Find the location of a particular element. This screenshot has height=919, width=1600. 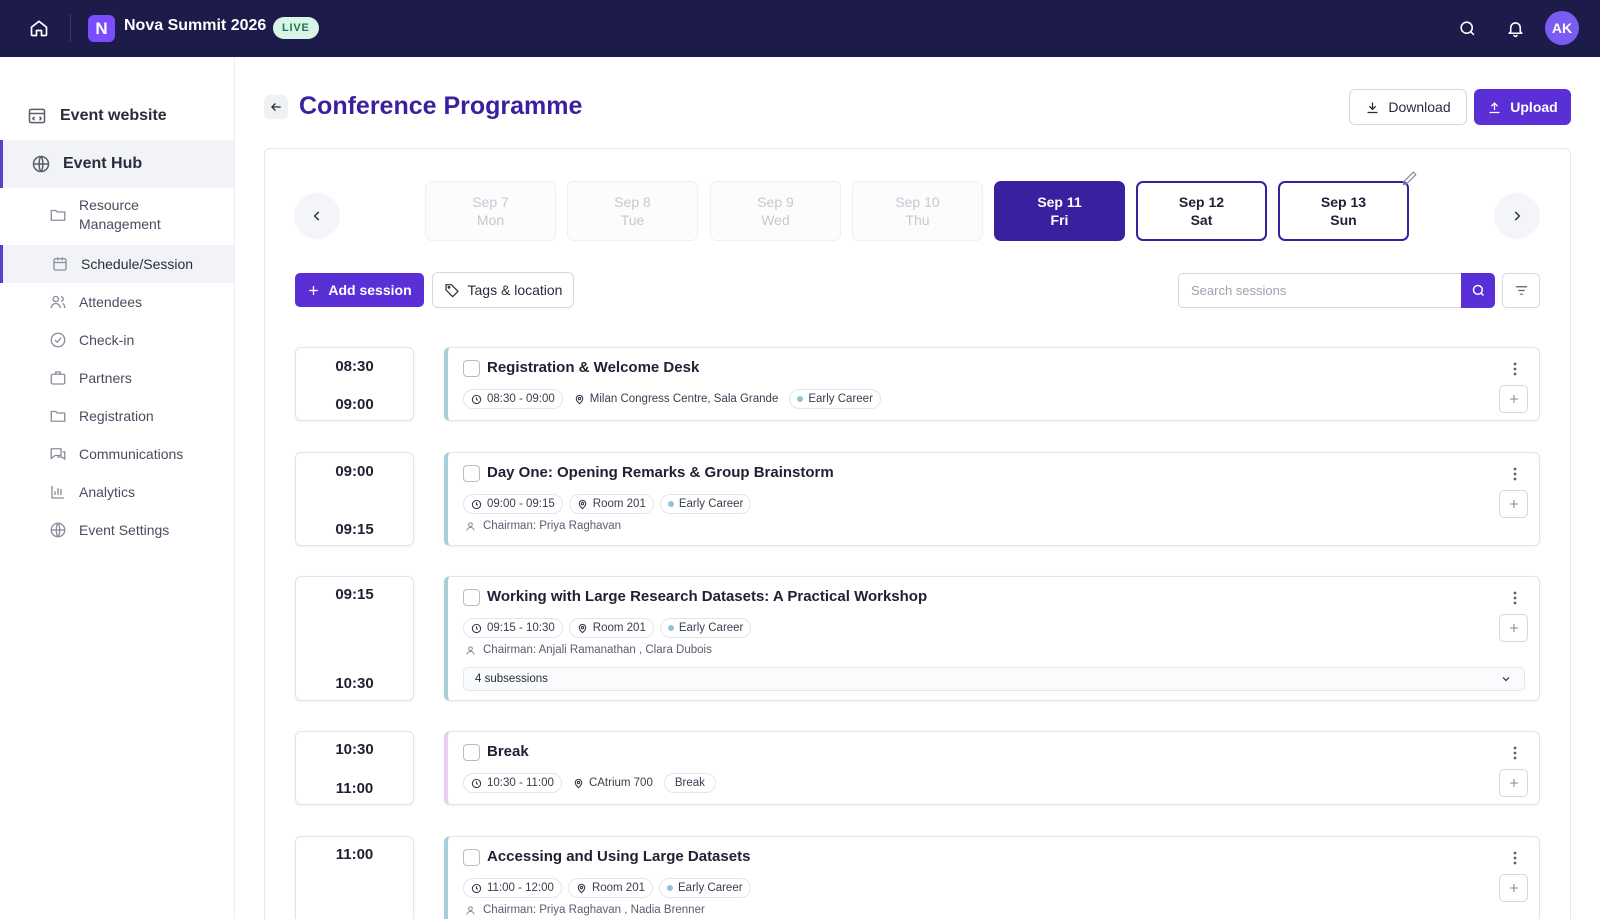

subsessions-toggle: 4 subsessions is located at coordinates (994, 679).